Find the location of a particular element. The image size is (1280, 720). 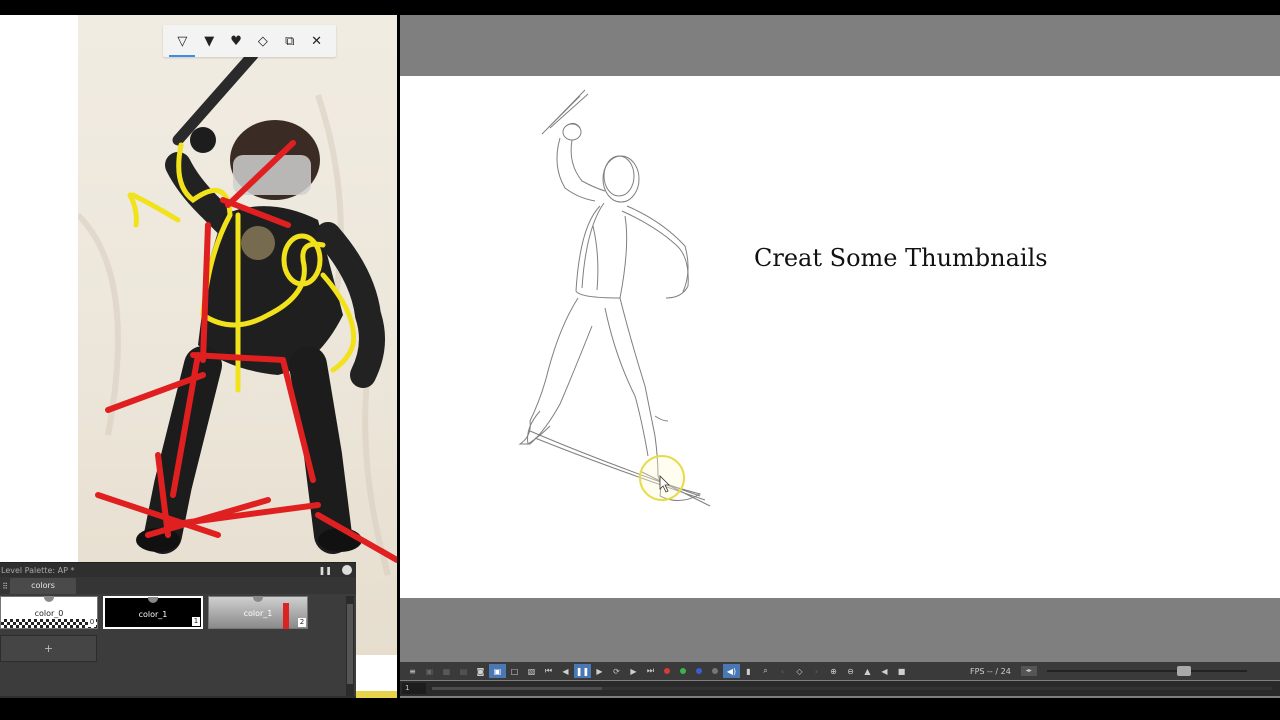

frame-navigator: 1 is located at coordinates (840, 688).